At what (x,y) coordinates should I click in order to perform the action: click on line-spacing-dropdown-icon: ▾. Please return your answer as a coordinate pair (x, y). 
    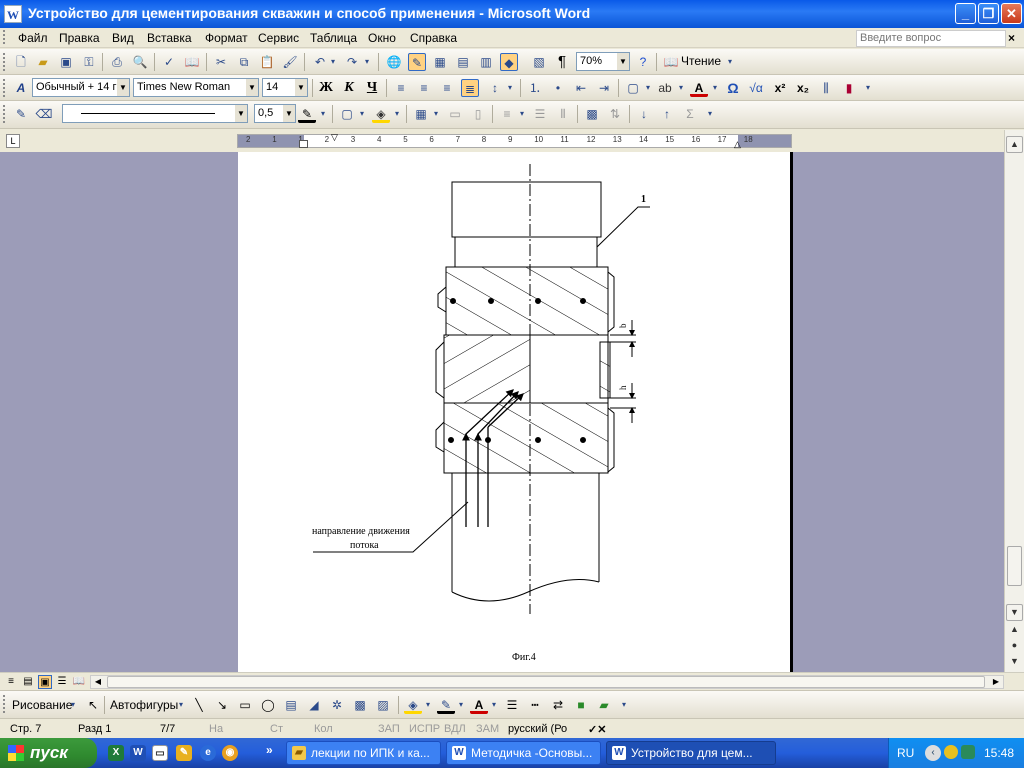
    Looking at the image, I should click on (510, 88).